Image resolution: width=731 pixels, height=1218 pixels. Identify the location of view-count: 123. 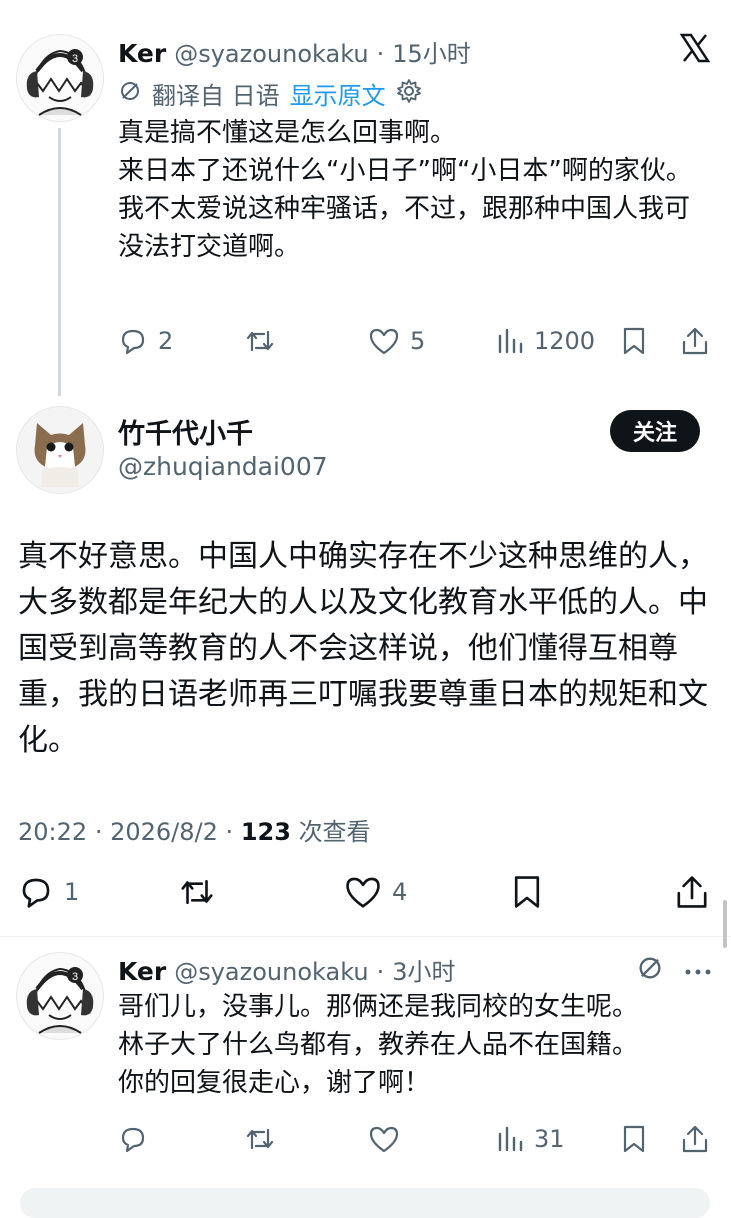
(265, 832).